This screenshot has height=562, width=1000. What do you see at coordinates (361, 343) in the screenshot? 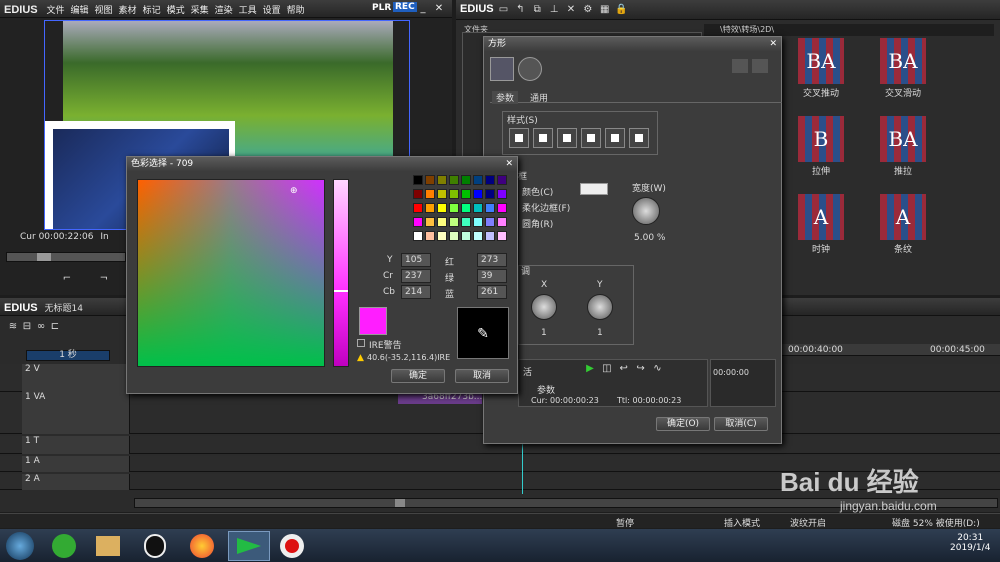
I see `ire-checkbox` at bounding box center [361, 343].